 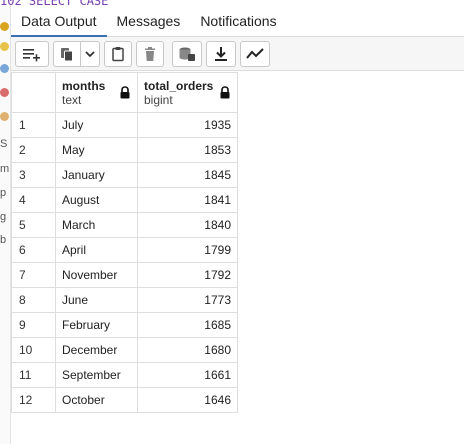 I want to click on months-cell: June, so click(x=96, y=300).